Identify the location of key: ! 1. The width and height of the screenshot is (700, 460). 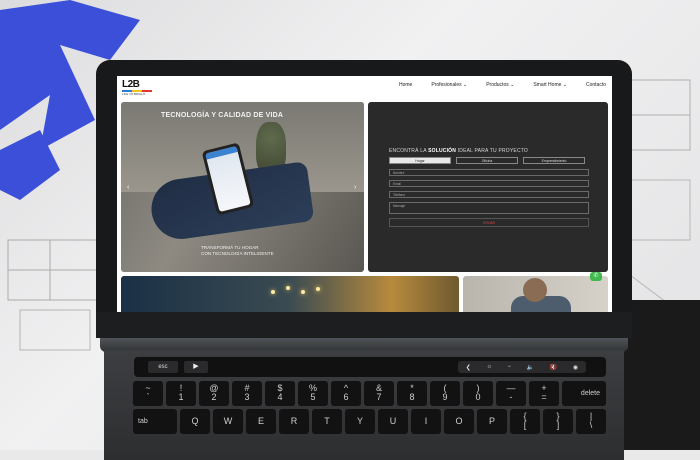
(181, 393).